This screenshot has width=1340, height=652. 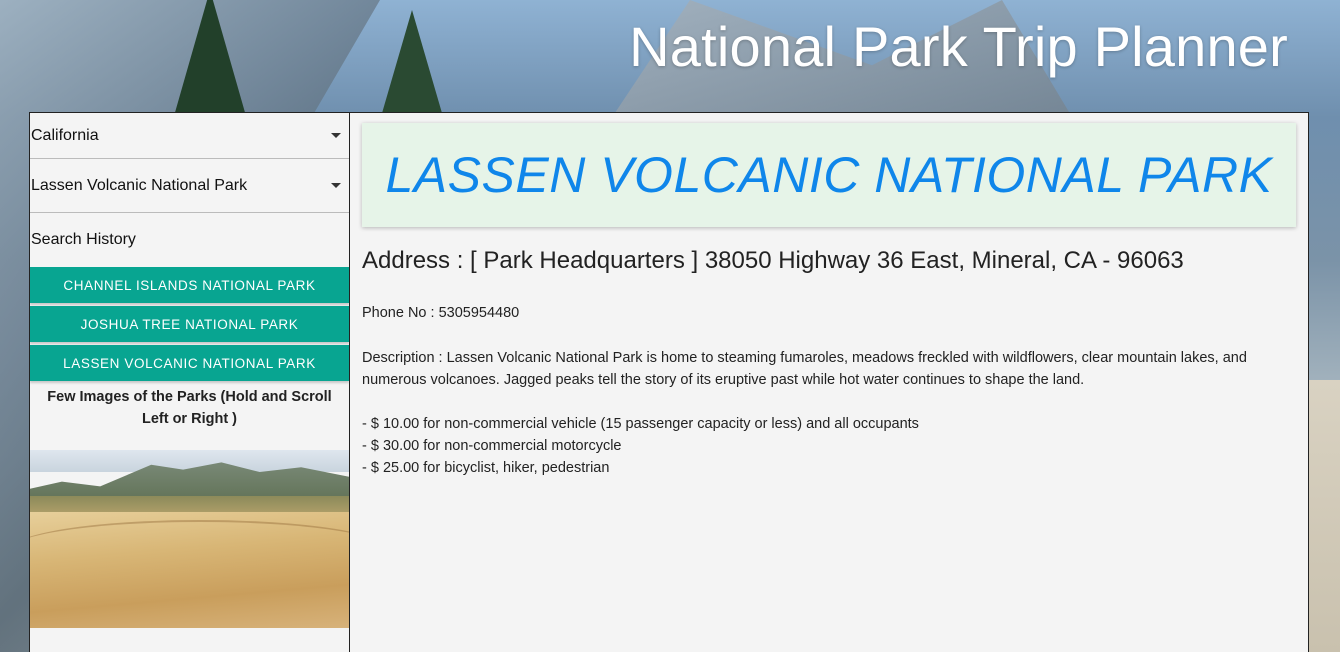 I want to click on history-item-channel-islands: CHANNEL ISLANDS NATIONAL PARK, so click(x=189, y=285).